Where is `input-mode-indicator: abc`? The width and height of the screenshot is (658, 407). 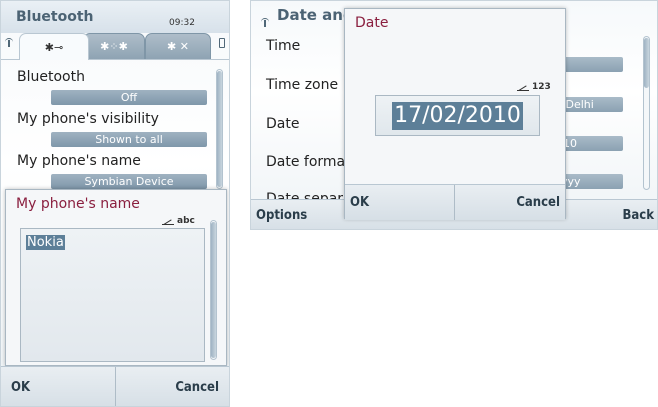 input-mode-indicator: abc is located at coordinates (178, 221).